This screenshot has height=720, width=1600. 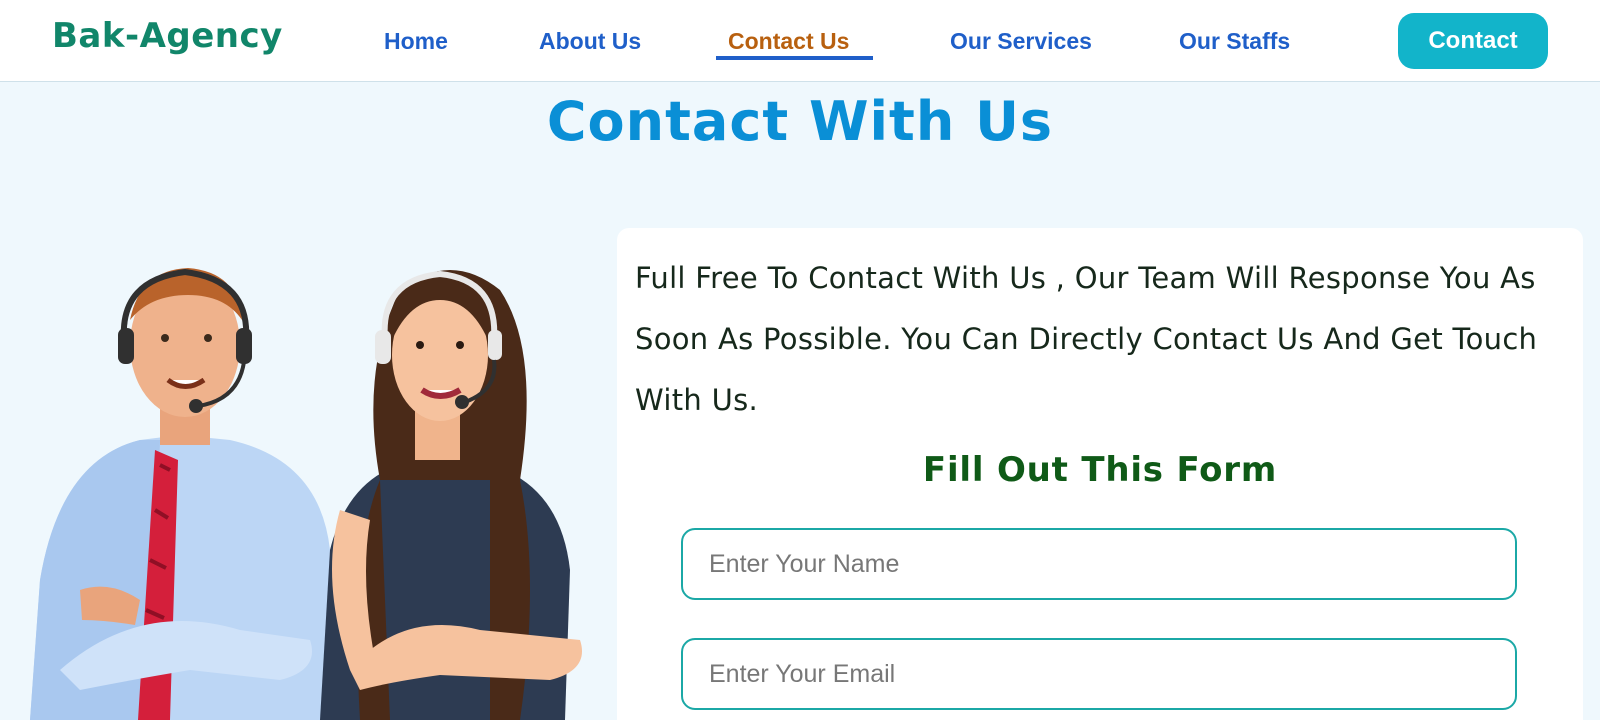 I want to click on site-logo: Bak-Agency, so click(x=167, y=36).